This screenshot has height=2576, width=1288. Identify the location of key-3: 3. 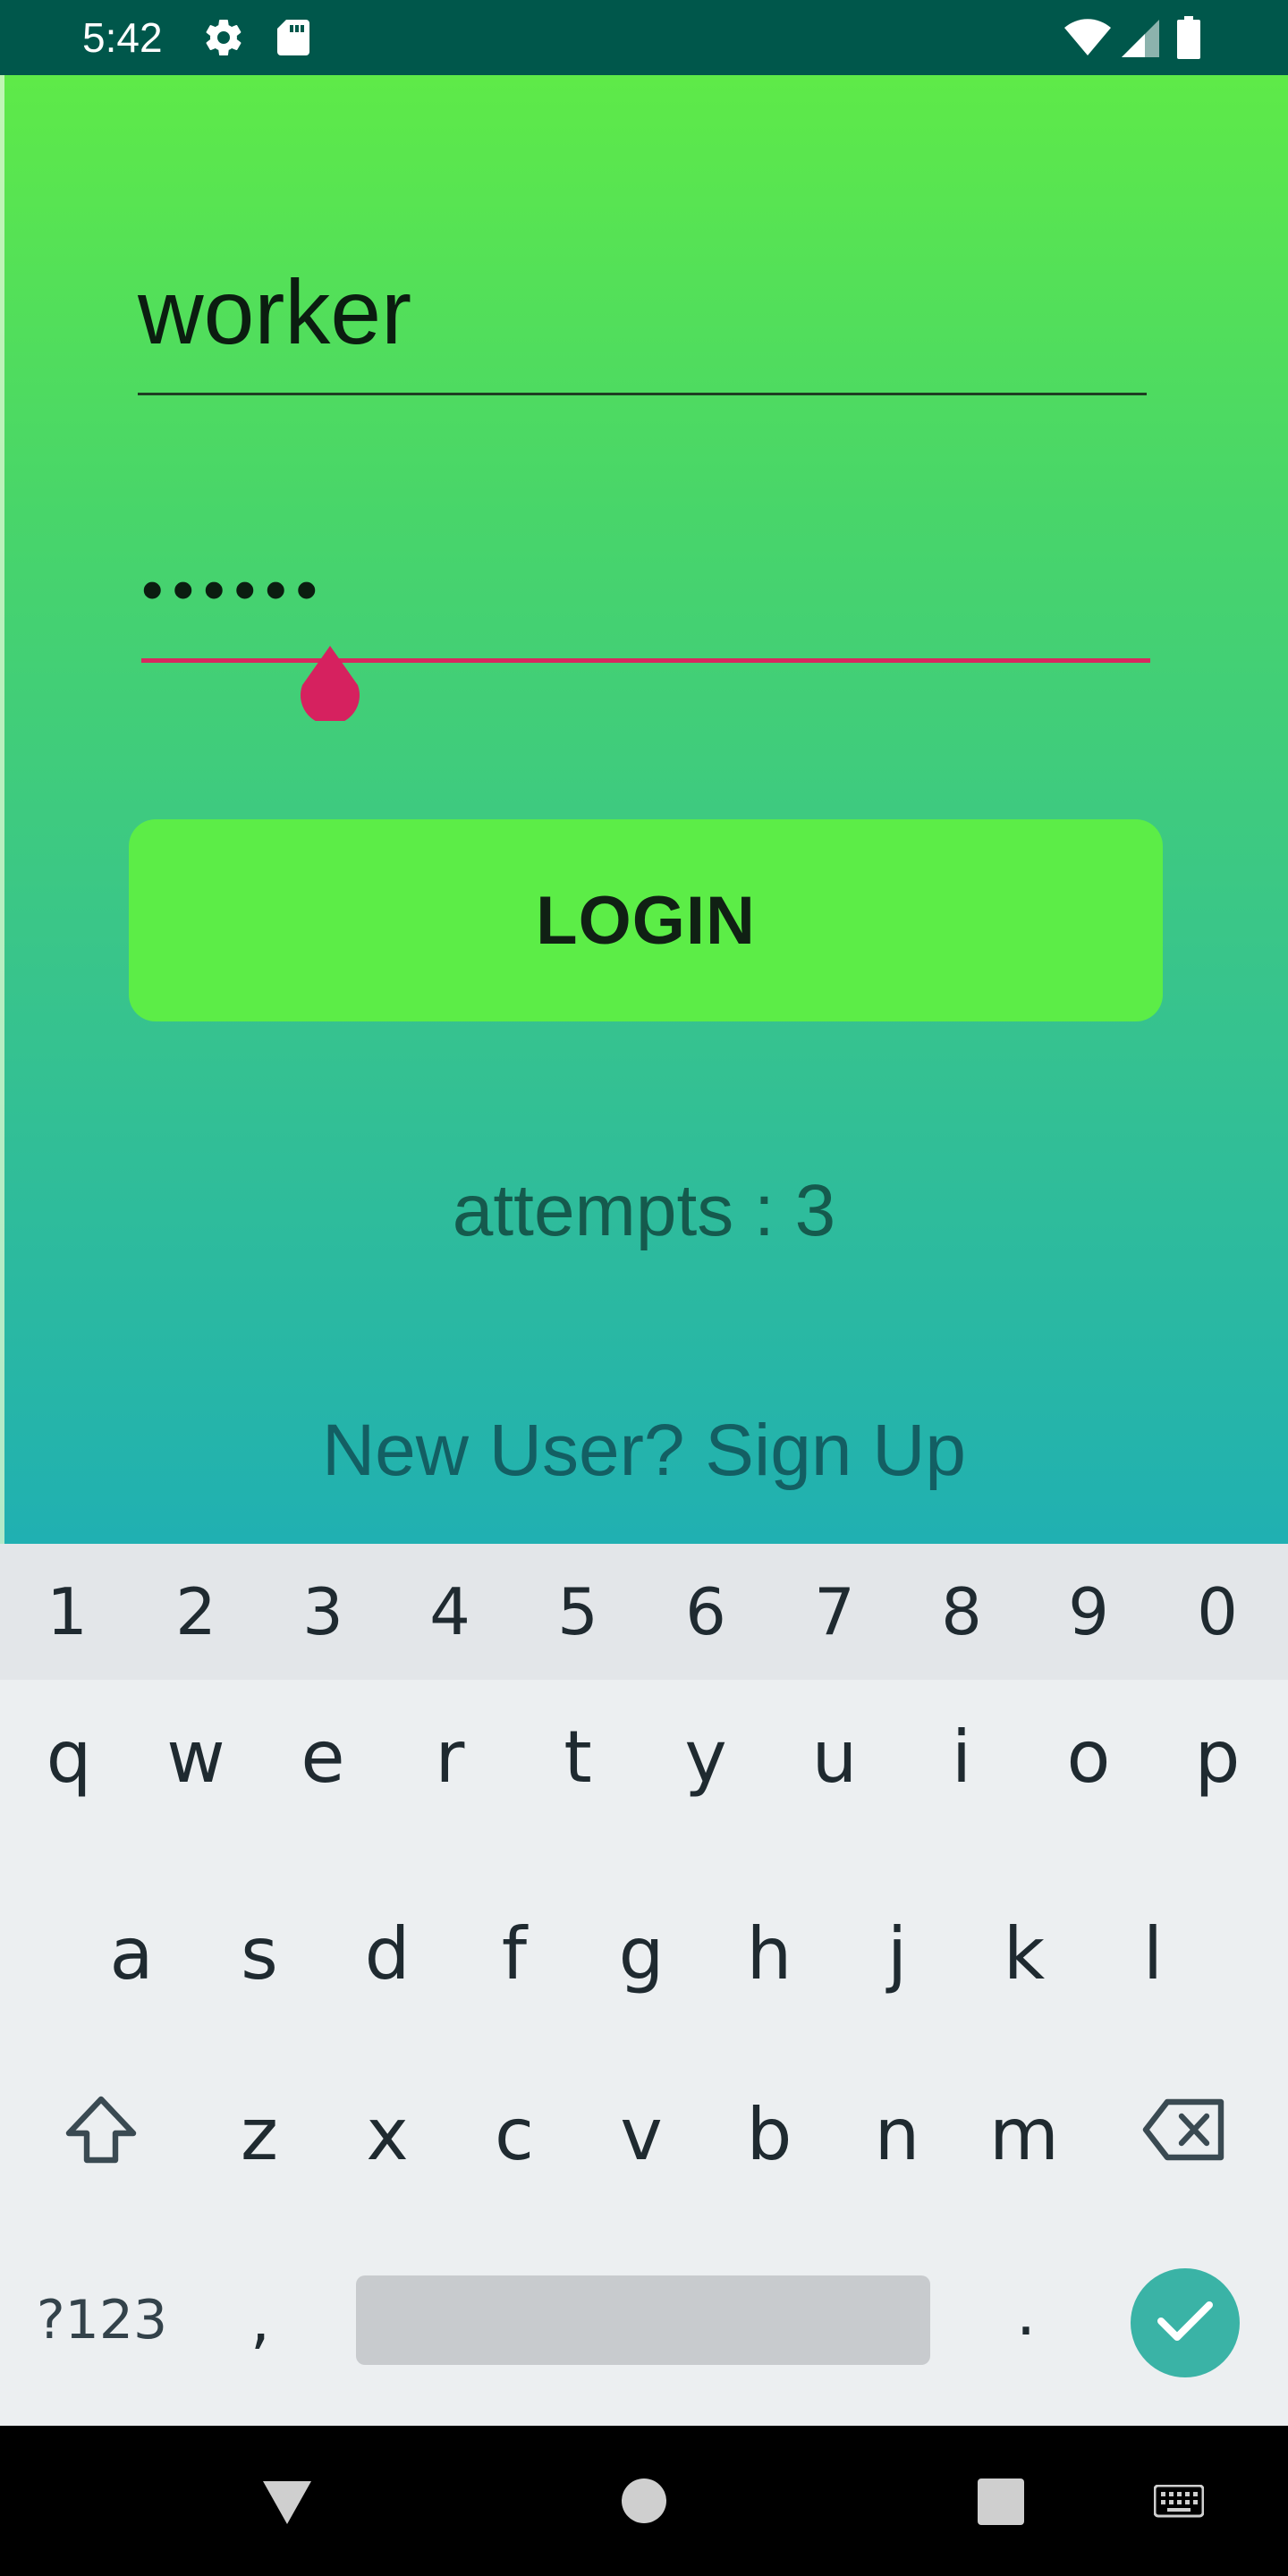
(322, 1612).